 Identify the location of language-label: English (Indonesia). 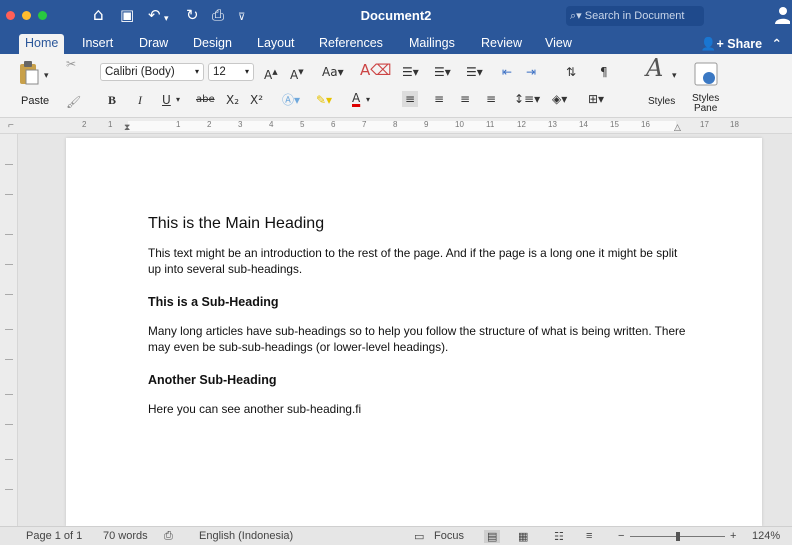
(246, 536).